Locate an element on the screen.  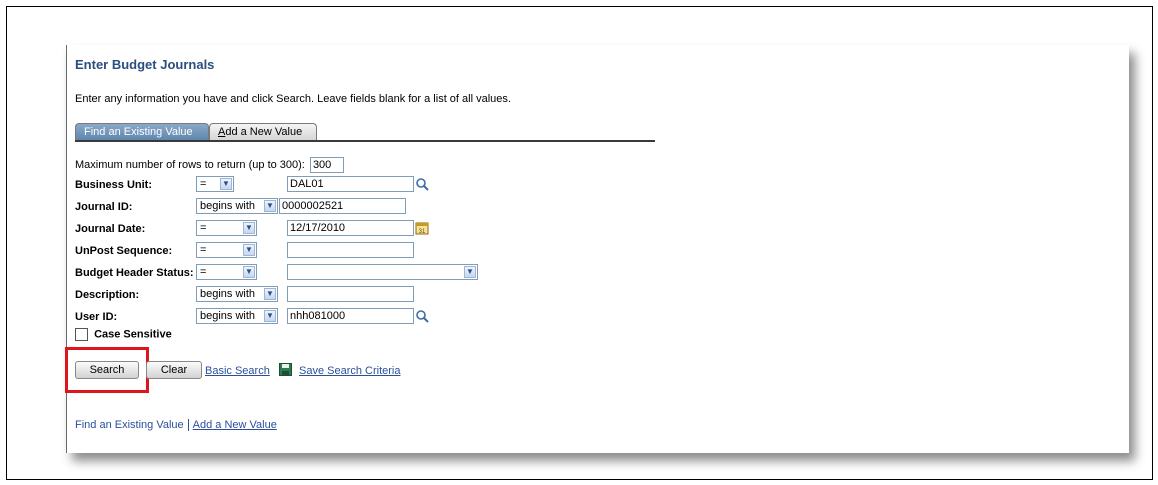
bottom-links: Find an Existing Value Add a New Value is located at coordinates (176, 425).